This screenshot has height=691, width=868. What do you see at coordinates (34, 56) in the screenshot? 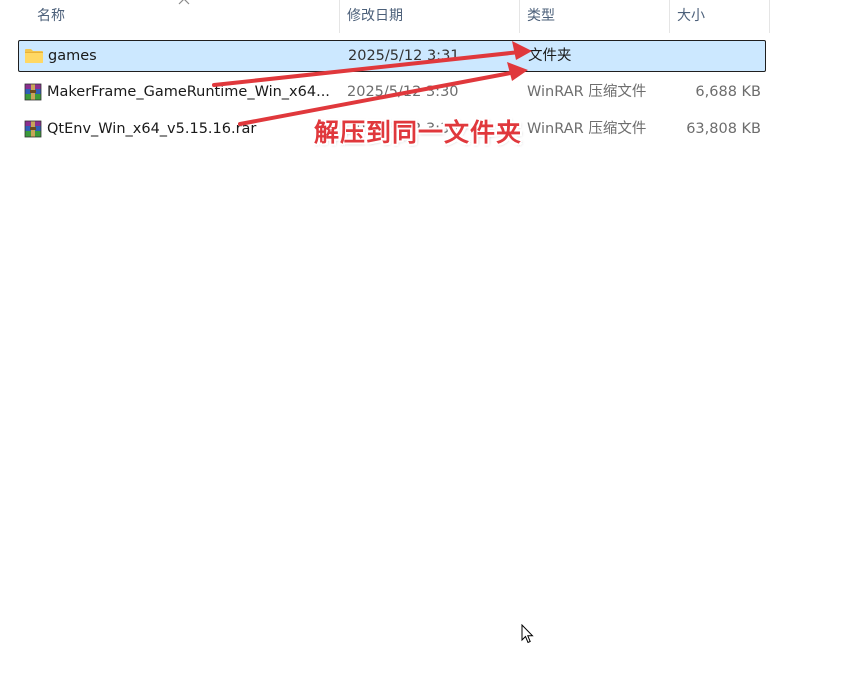
I see `folder-icon` at bounding box center [34, 56].